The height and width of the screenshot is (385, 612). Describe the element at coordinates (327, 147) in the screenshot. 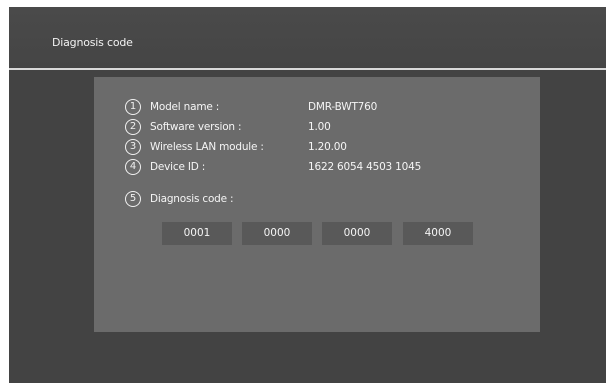

I see `wireless-lan-module-value: 1.20.00` at that location.